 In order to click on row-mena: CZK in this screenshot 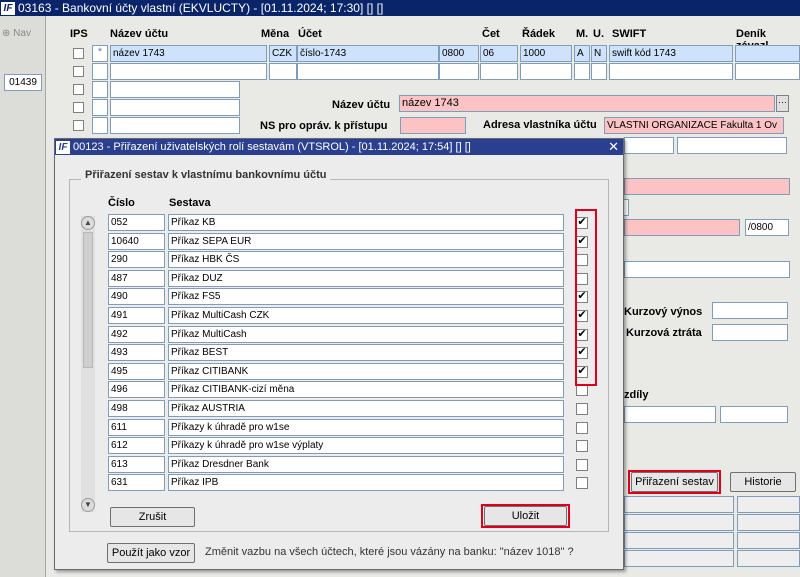, I will do `click(283, 53)`.